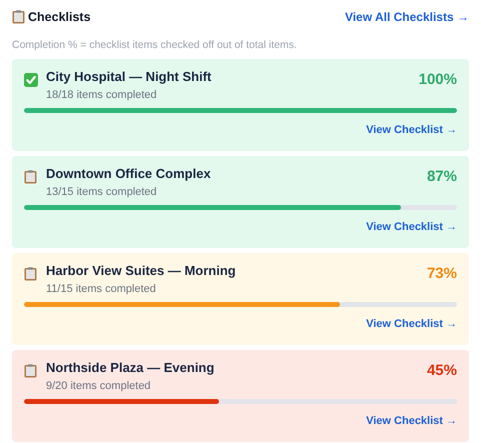 This screenshot has width=481, height=443. I want to click on completion-percent: 45%, so click(441, 370).